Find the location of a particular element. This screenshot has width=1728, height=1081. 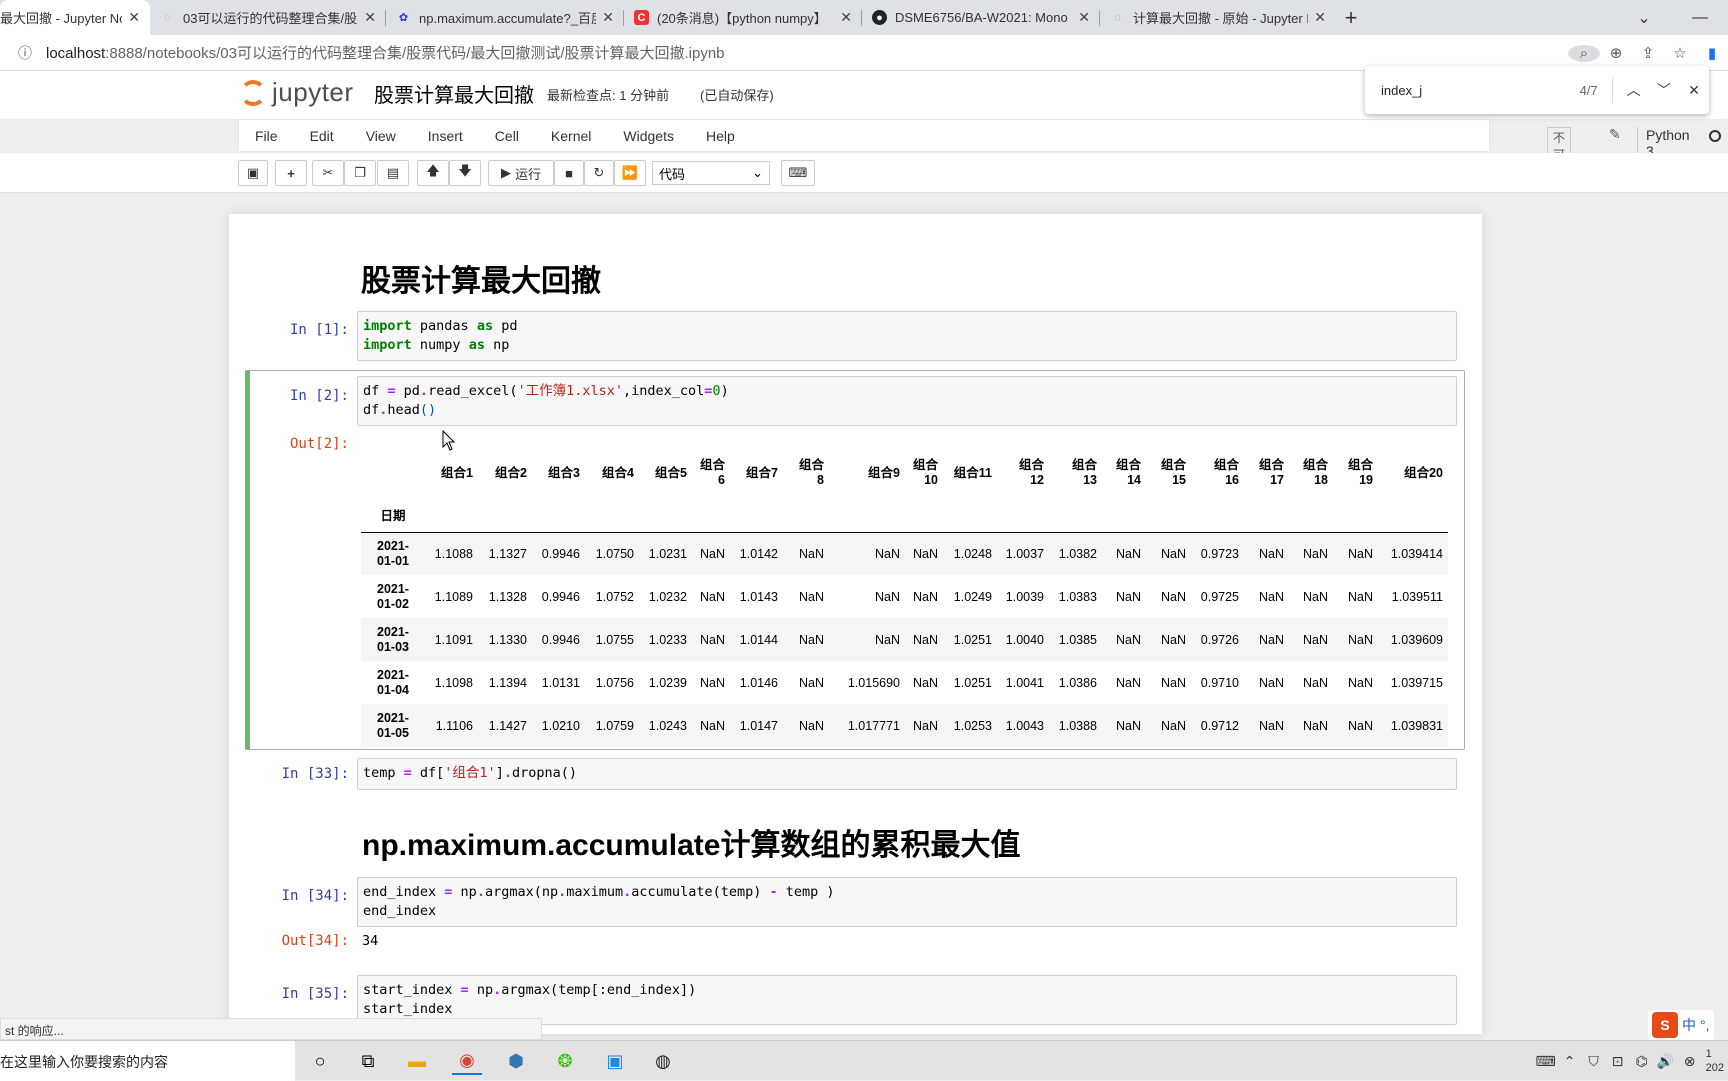

app-icon: ▣ is located at coordinates (615, 1061).